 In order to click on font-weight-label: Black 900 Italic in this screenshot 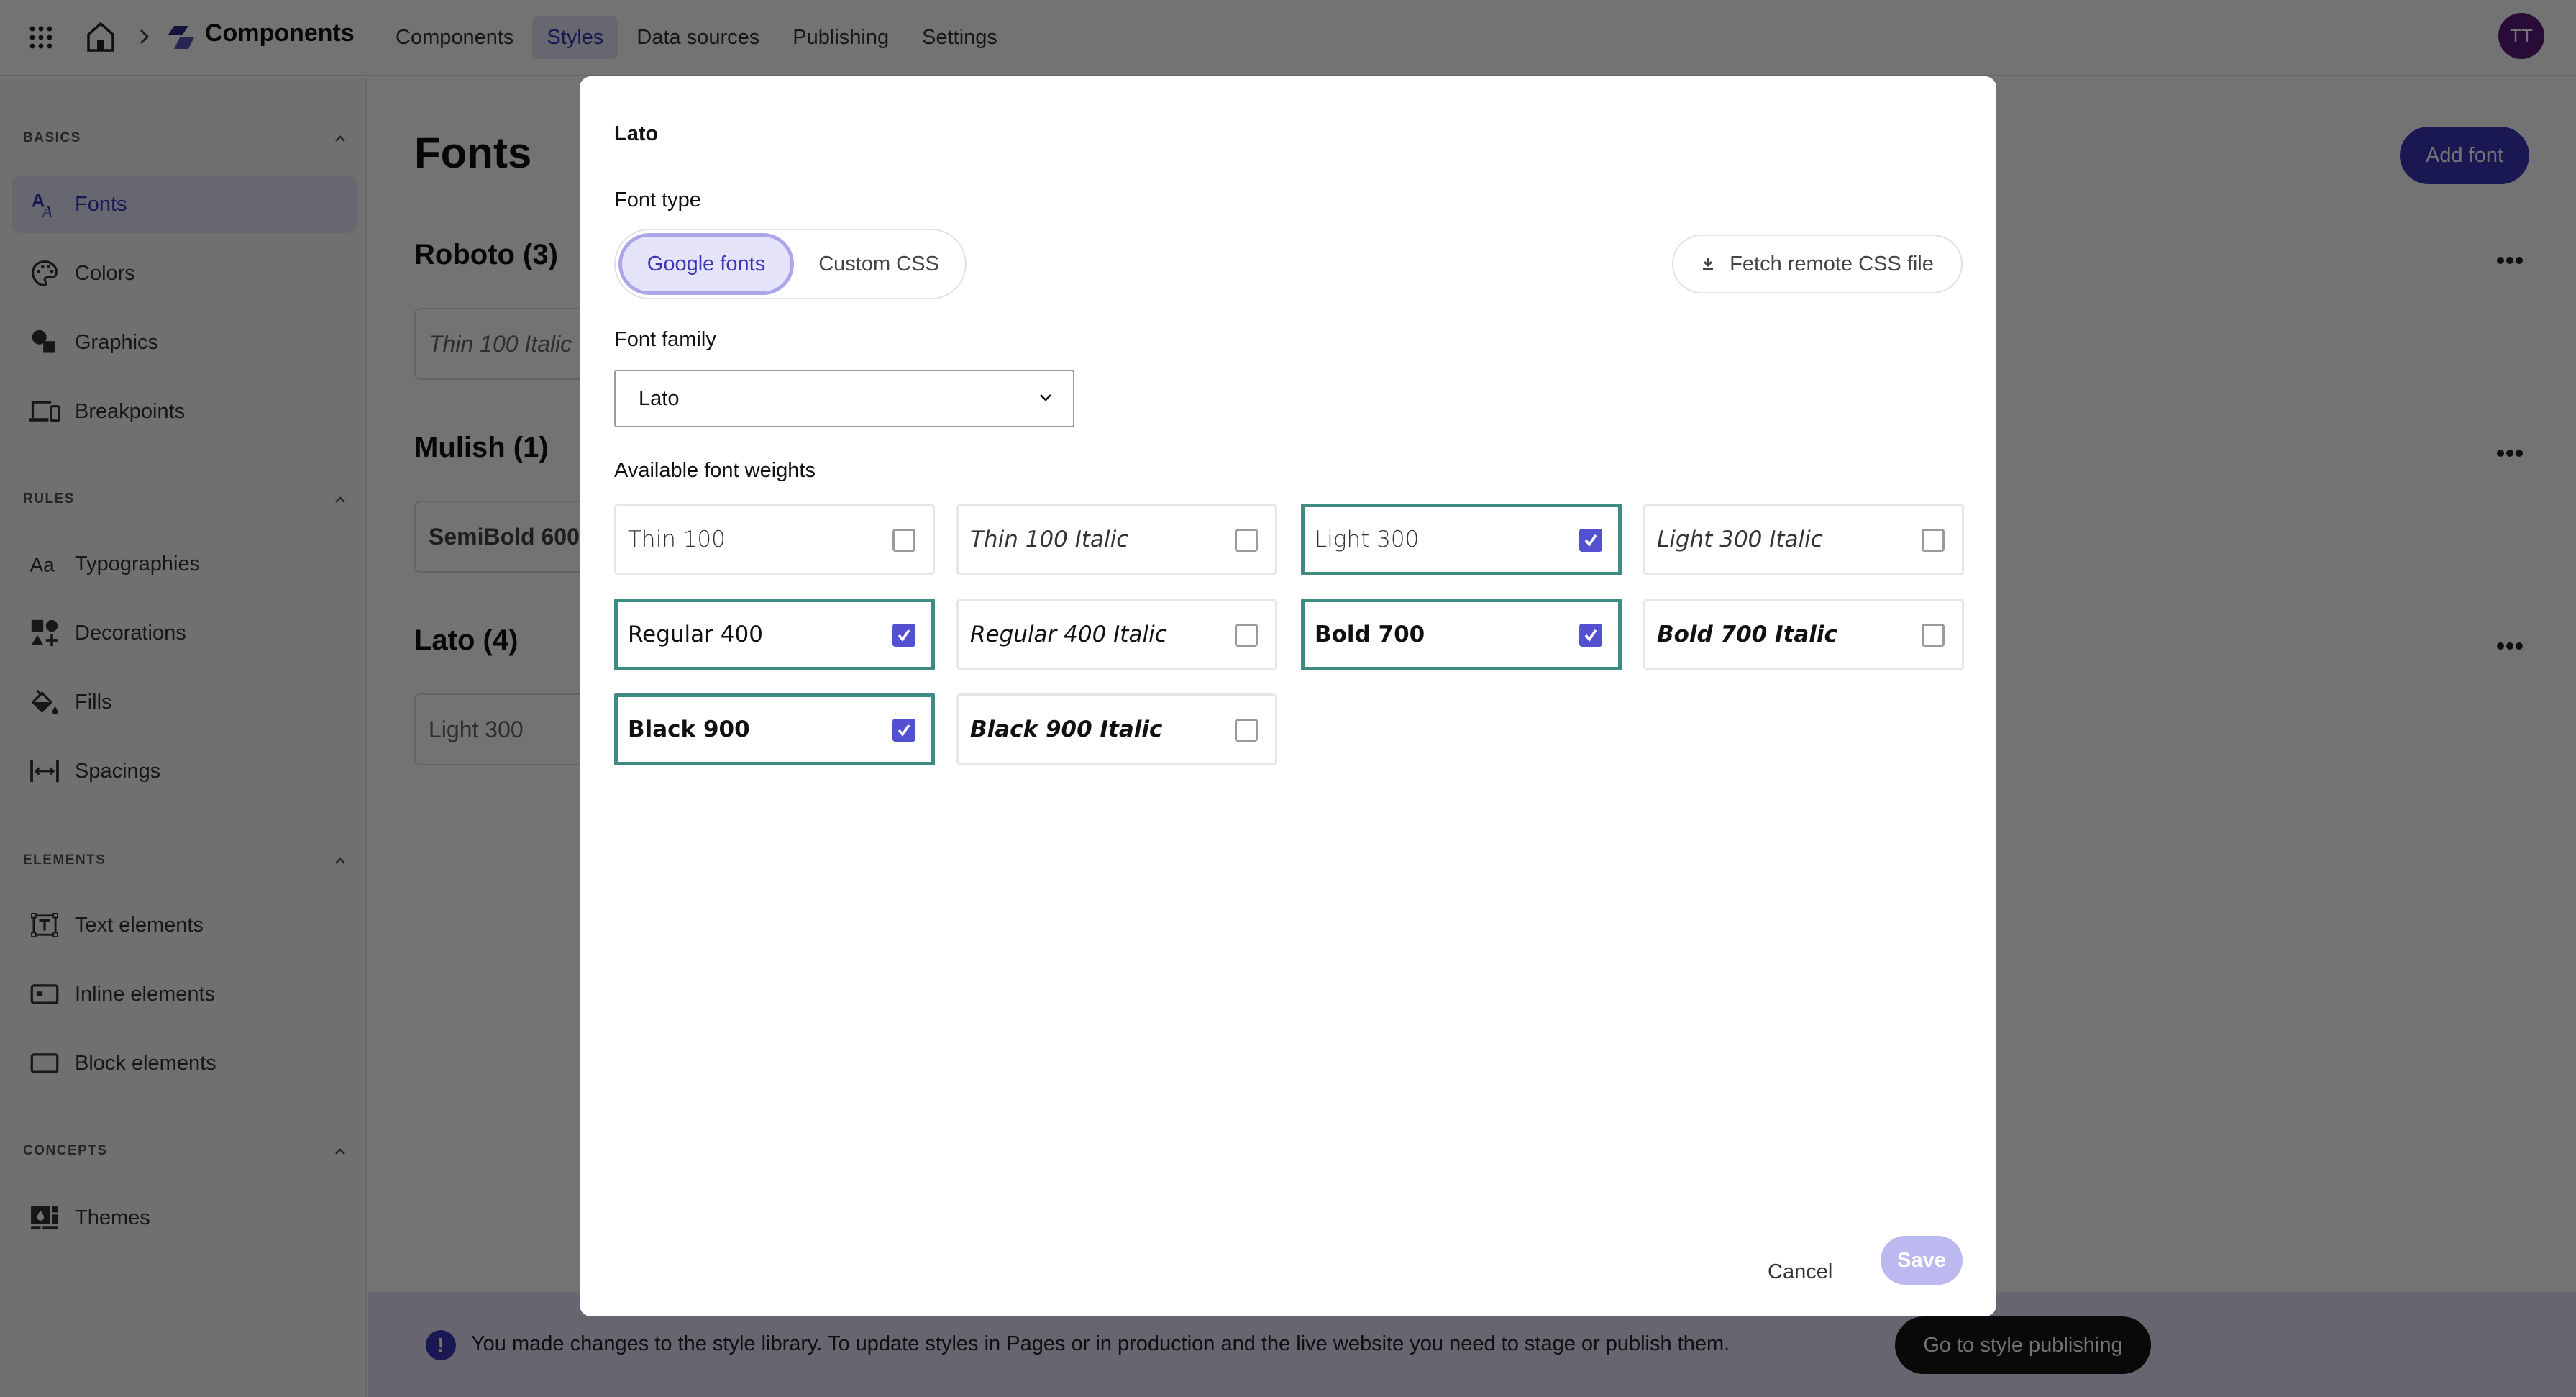, I will do `click(1066, 729)`.